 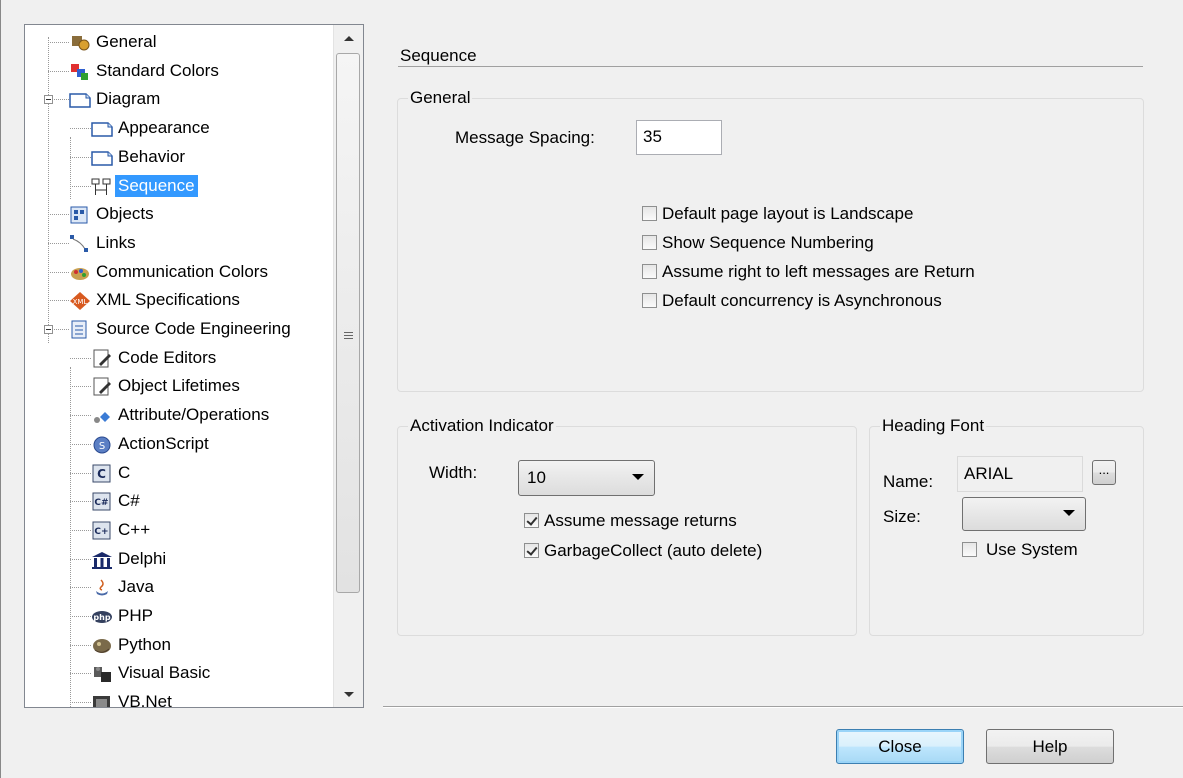 What do you see at coordinates (348, 38) in the screenshot?
I see `scroll-up-arrow-icon` at bounding box center [348, 38].